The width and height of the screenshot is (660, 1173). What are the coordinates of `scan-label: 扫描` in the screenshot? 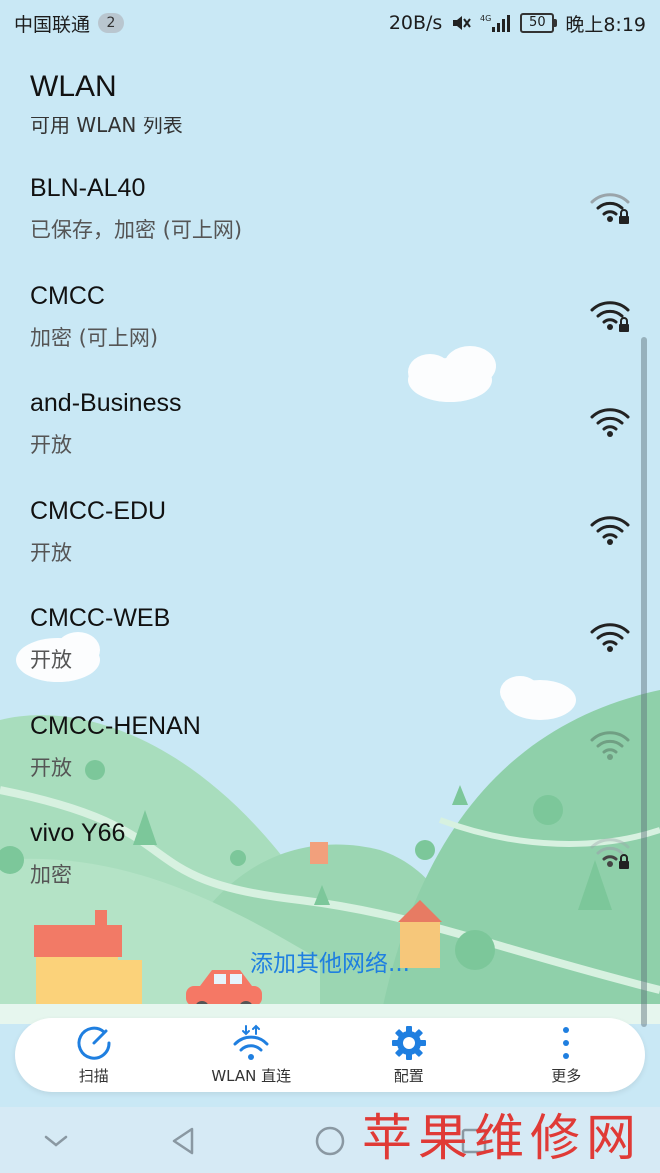 It's located at (93, 1076).